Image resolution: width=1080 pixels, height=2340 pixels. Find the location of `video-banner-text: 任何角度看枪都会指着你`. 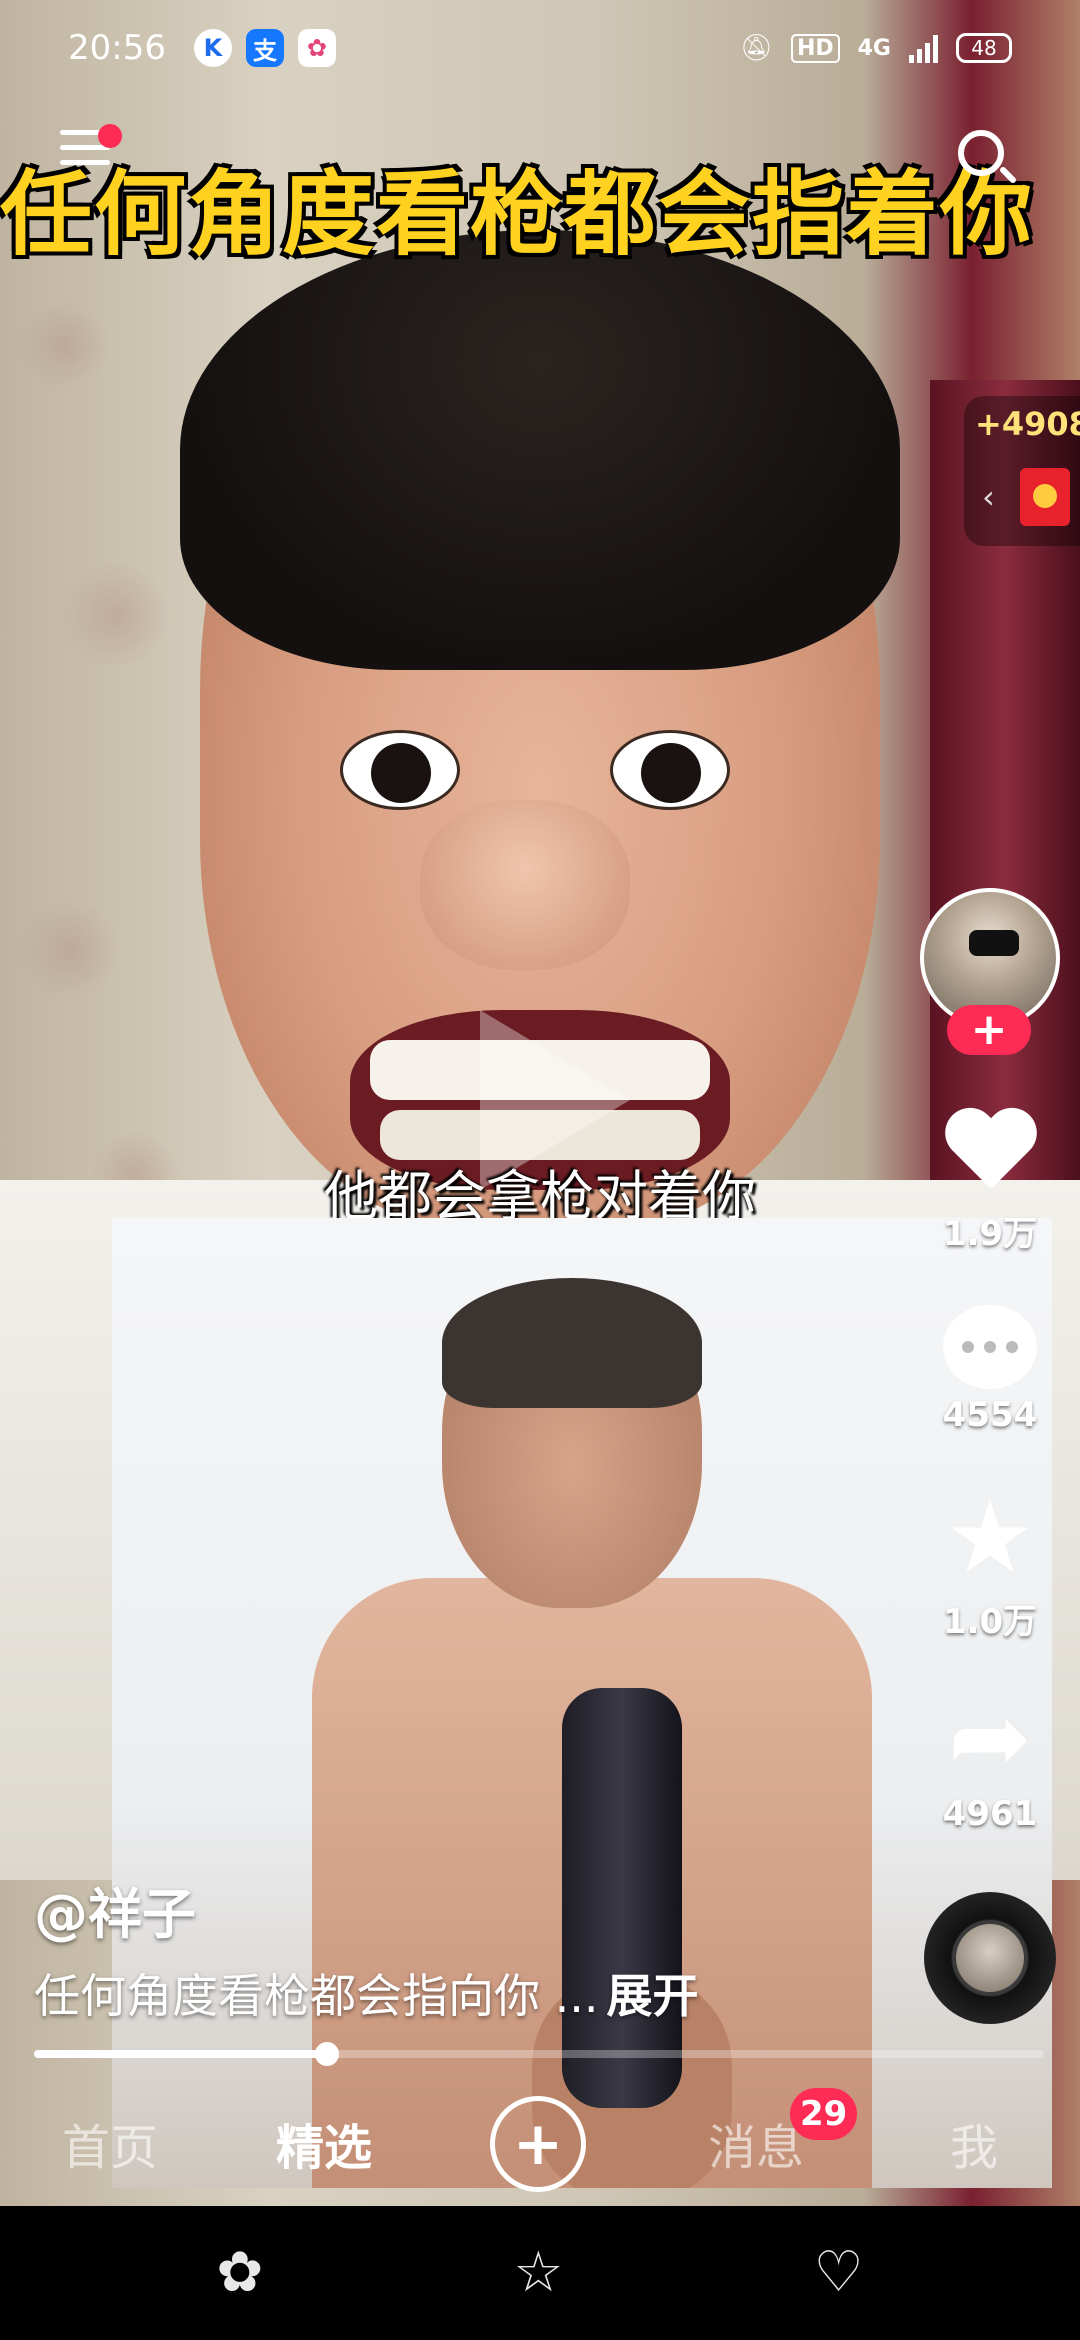

video-banner-text: 任何角度看枪都会指着你 is located at coordinates (517, 214).